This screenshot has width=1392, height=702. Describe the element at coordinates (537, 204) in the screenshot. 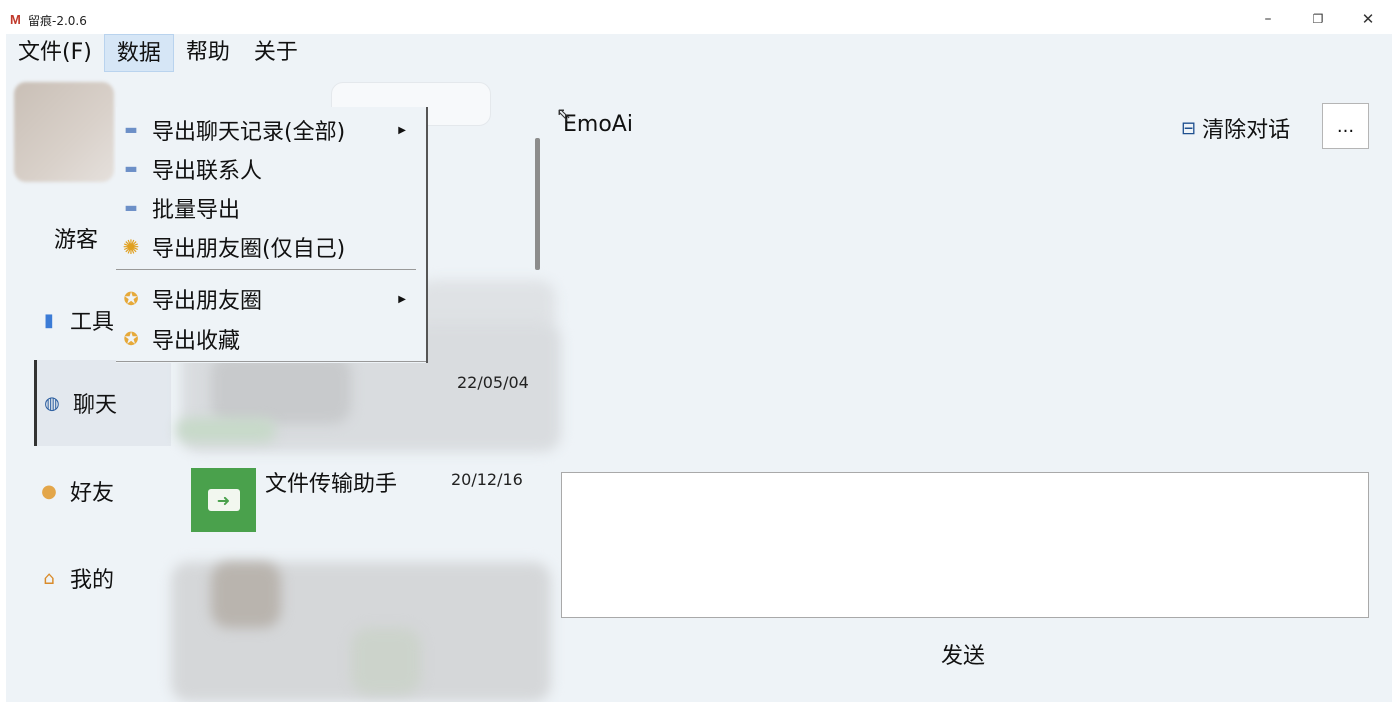

I see `chat-list-scrollbar` at that location.